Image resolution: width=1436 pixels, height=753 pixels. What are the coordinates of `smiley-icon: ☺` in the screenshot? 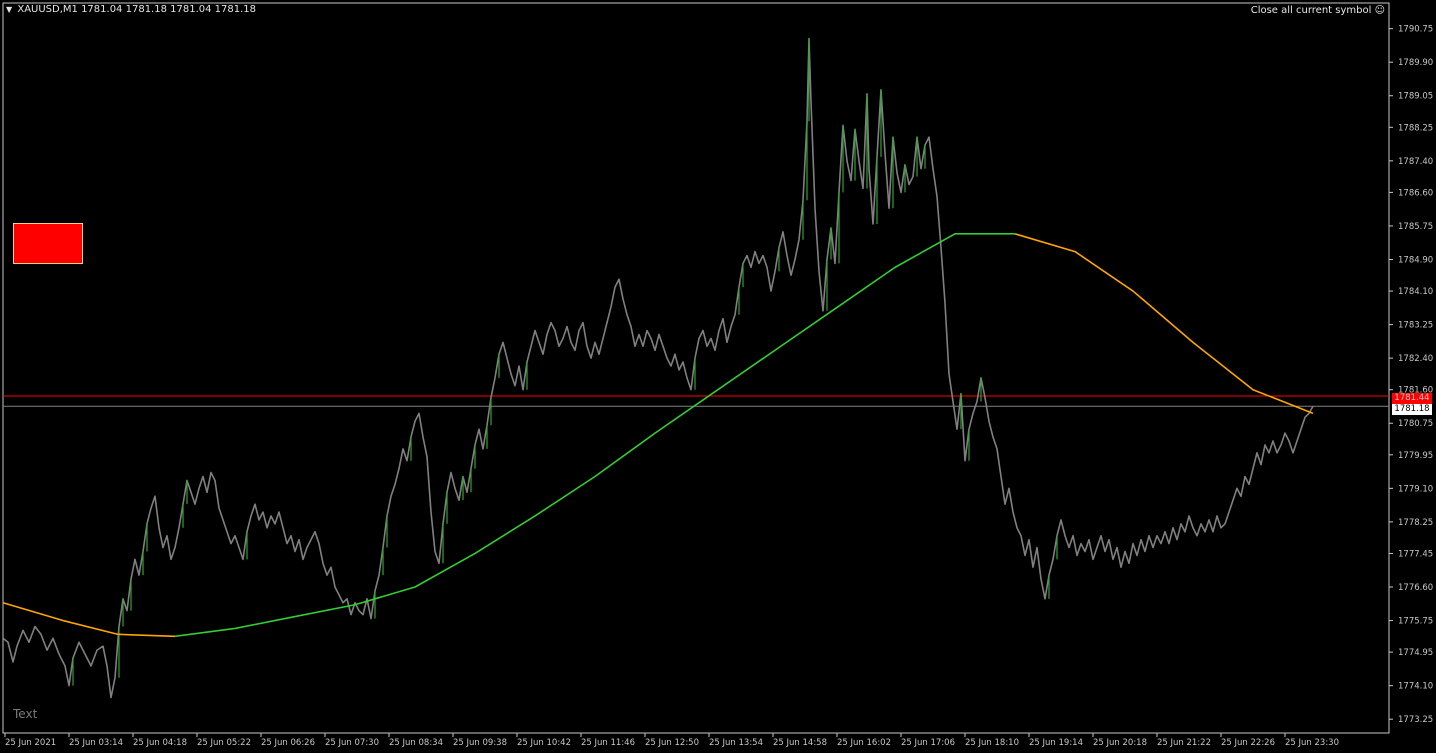 It's located at (1379, 10).